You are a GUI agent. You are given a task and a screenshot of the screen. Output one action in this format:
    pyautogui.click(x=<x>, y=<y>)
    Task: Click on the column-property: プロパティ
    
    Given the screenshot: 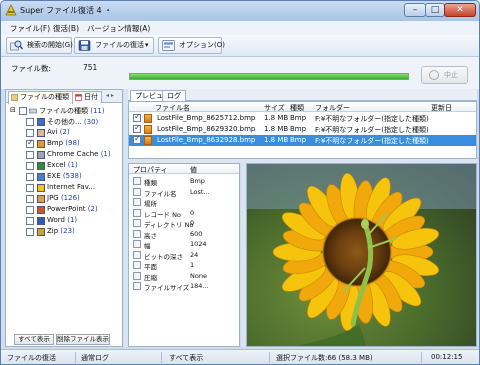 What is the action you would take?
    pyautogui.click(x=150, y=170)
    